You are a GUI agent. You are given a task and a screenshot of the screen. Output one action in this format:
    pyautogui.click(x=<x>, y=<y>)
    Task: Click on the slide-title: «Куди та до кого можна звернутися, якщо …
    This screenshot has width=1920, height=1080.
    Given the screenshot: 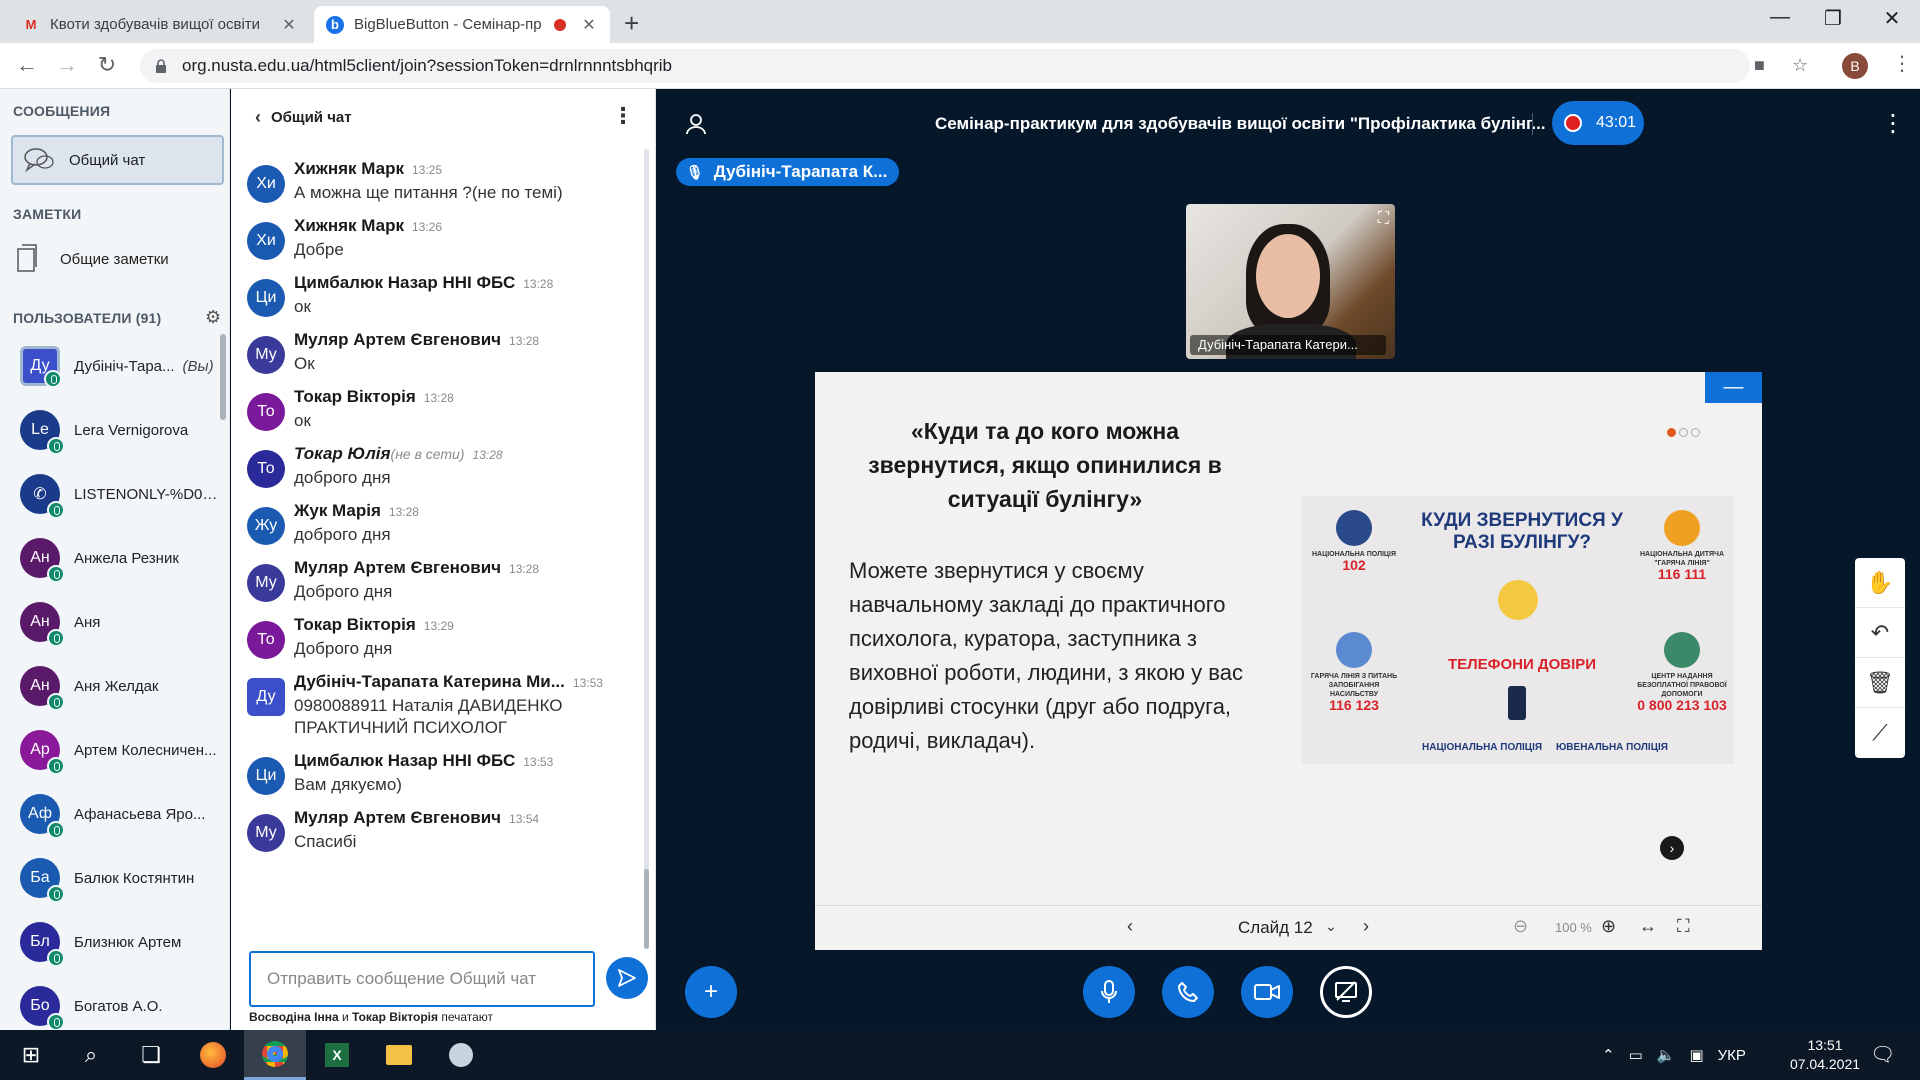 What is the action you would take?
    pyautogui.click(x=1045, y=465)
    